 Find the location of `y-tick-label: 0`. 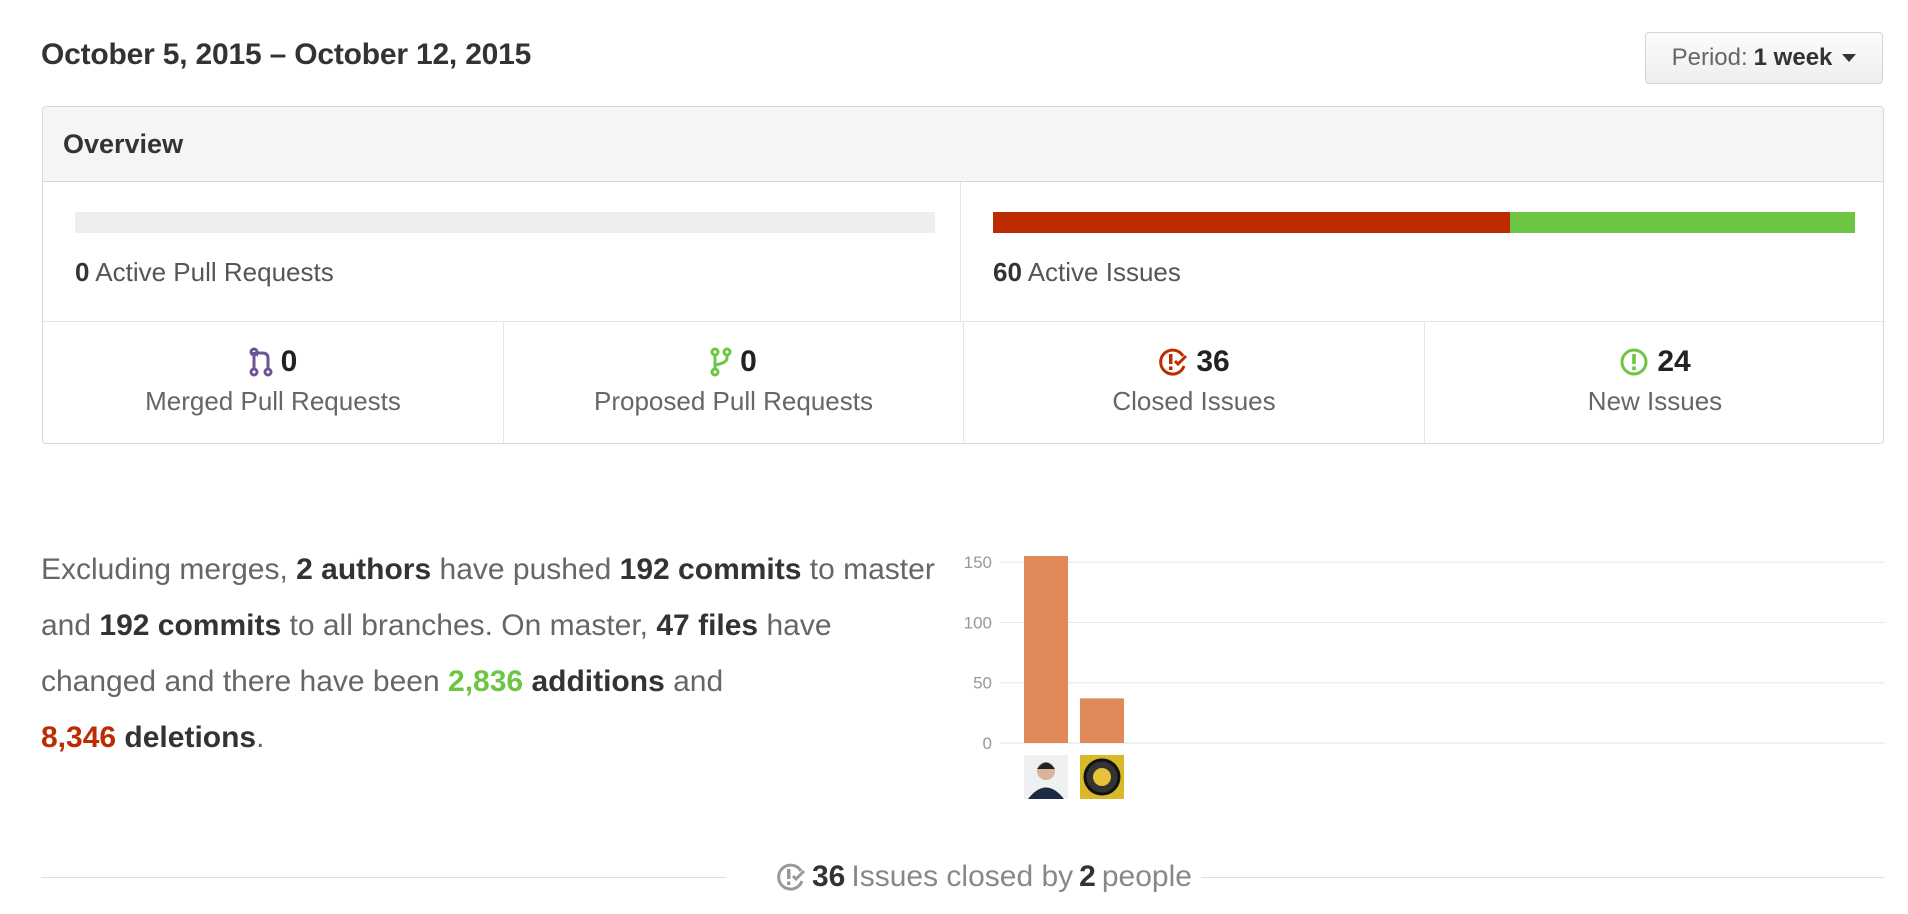

y-tick-label: 0 is located at coordinates (987, 743).